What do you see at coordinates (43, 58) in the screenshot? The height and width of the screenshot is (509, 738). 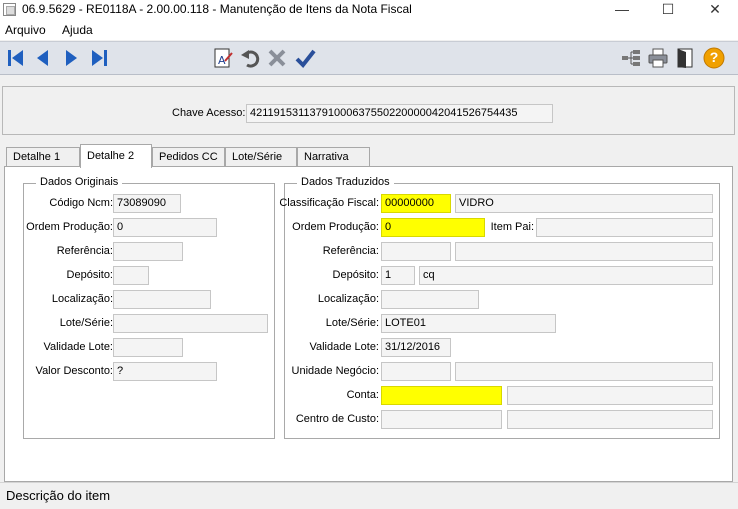 I see `previous-record-icon` at bounding box center [43, 58].